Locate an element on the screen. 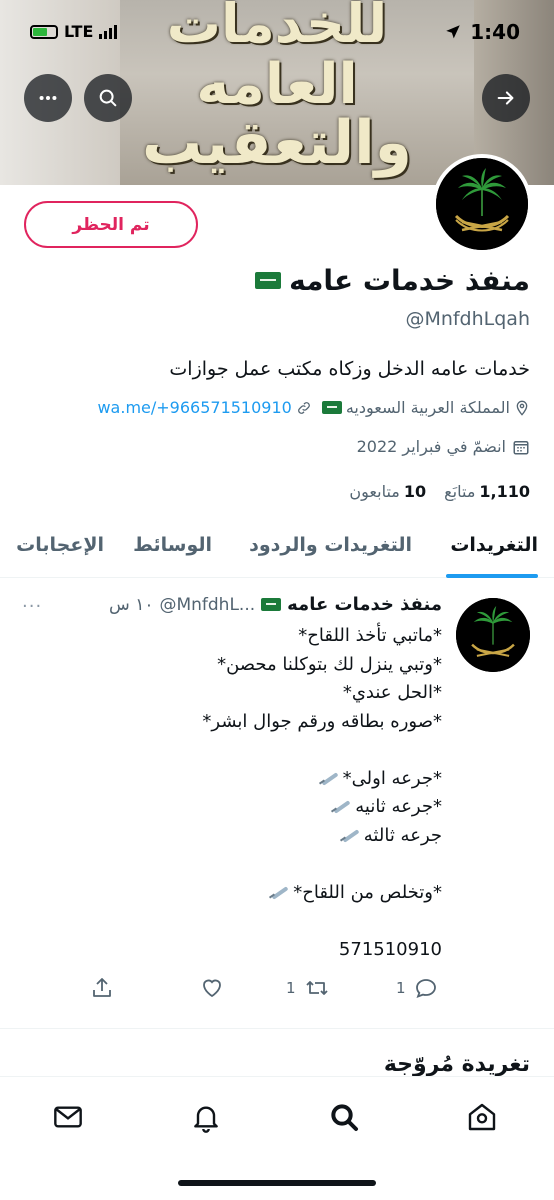  status-bar: LTE 1:40 is located at coordinates (277, 33).